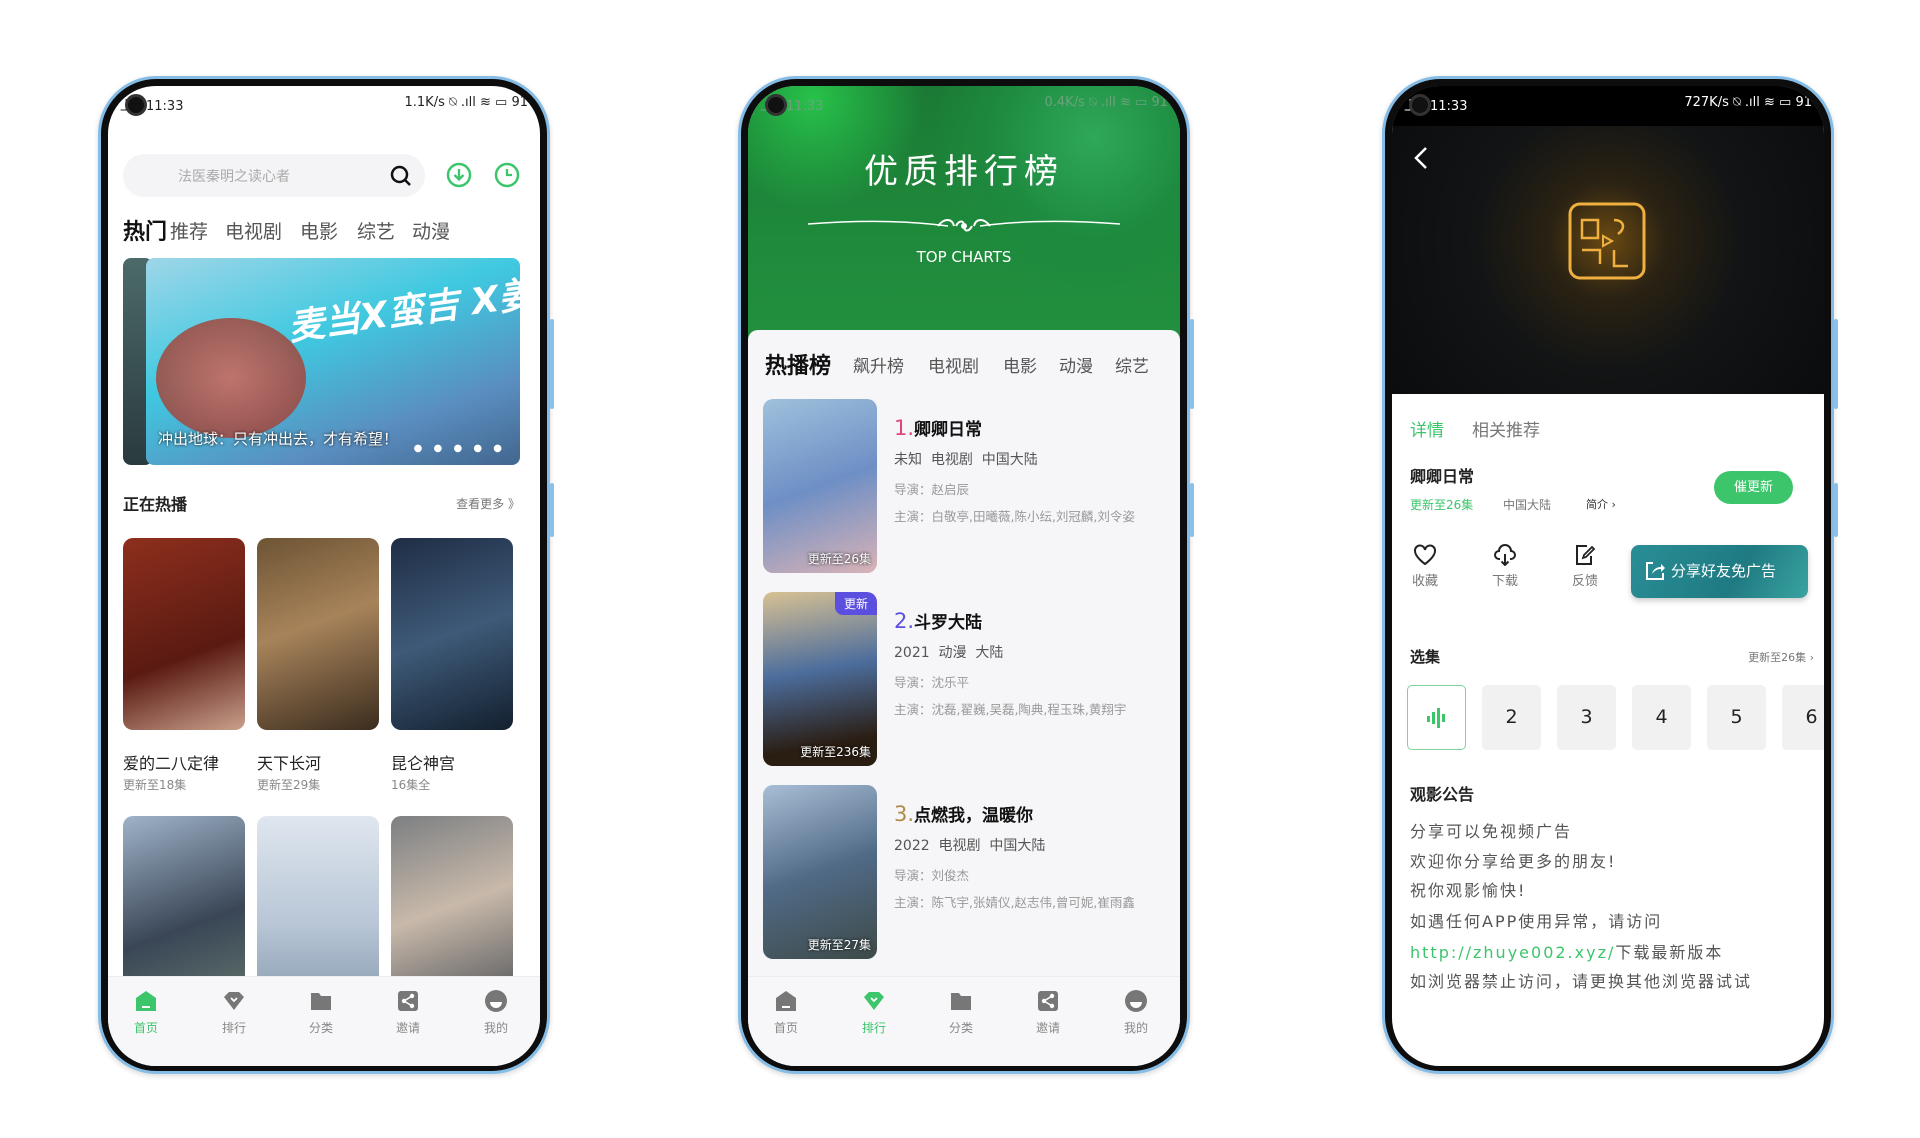  What do you see at coordinates (904, 621) in the screenshot?
I see `rank-number: 2.` at bounding box center [904, 621].